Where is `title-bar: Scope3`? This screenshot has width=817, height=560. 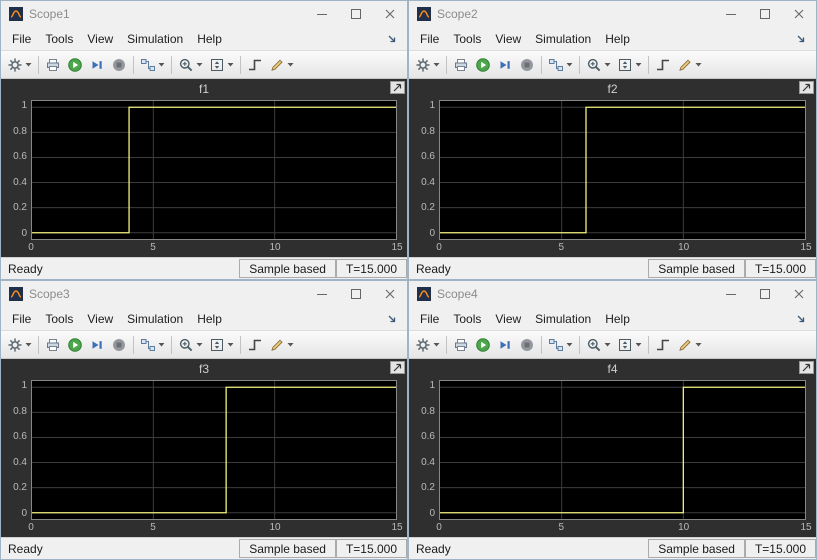
title-bar: Scope3 is located at coordinates (204, 294).